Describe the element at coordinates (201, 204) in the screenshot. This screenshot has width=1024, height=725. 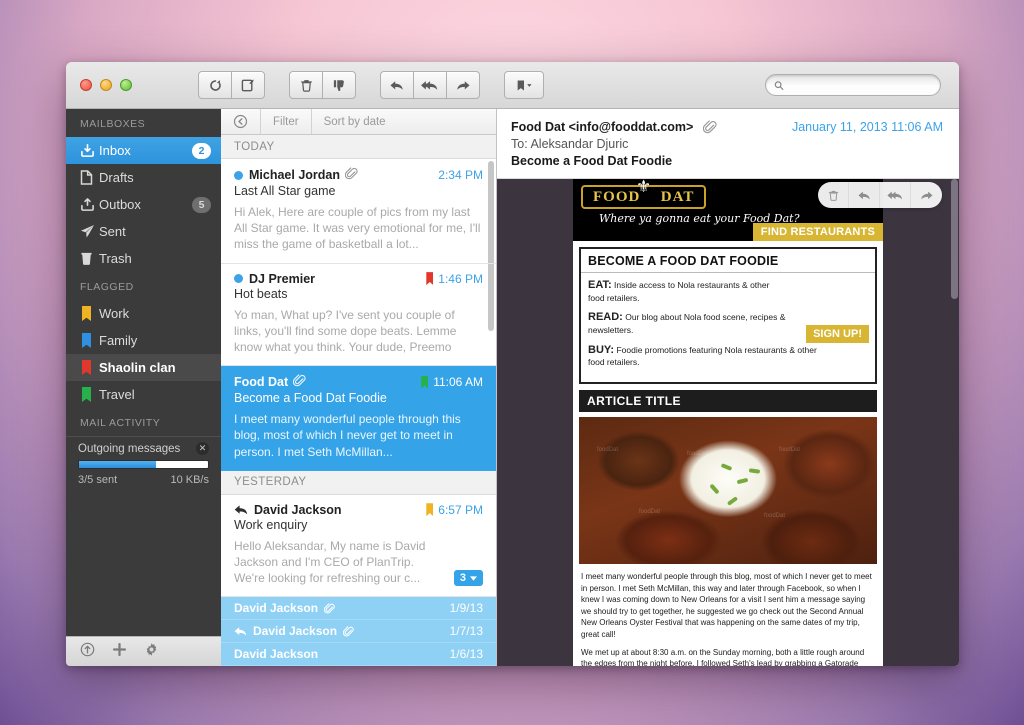
I see `outbox-count-badge: 5` at that location.